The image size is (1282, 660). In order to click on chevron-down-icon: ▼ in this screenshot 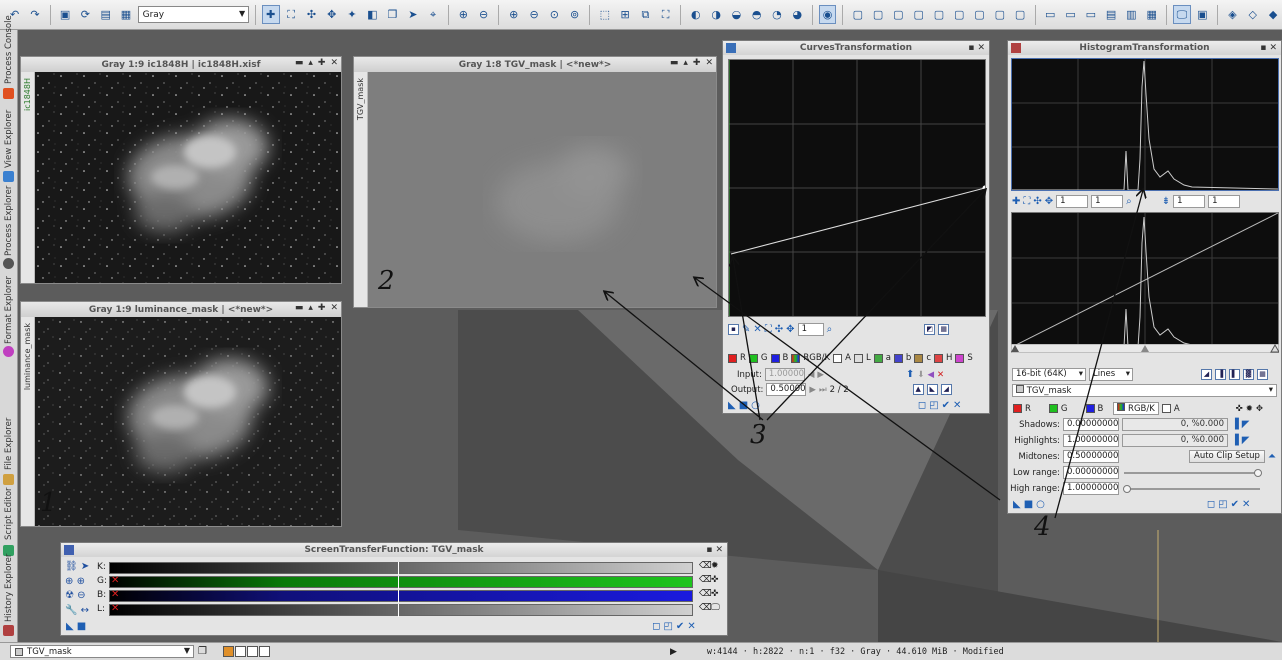, I will do `click(186, 650)`.